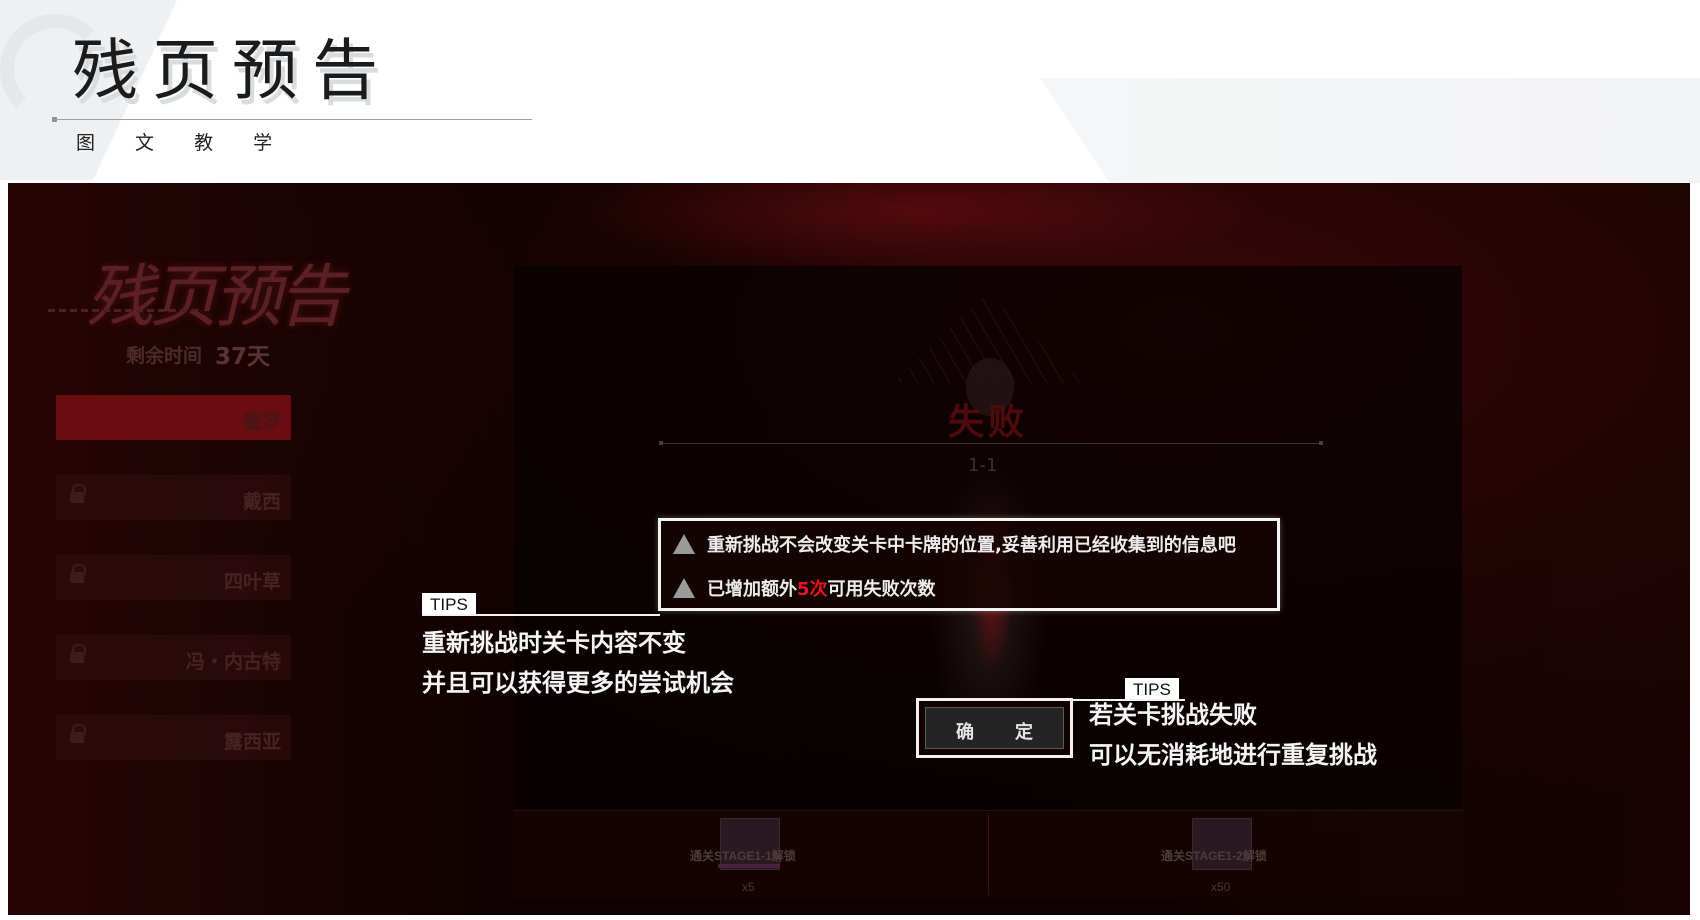 This screenshot has width=1700, height=920. Describe the element at coordinates (252, 742) in the screenshot. I see `sidebar-item-label: 露西亚` at that location.